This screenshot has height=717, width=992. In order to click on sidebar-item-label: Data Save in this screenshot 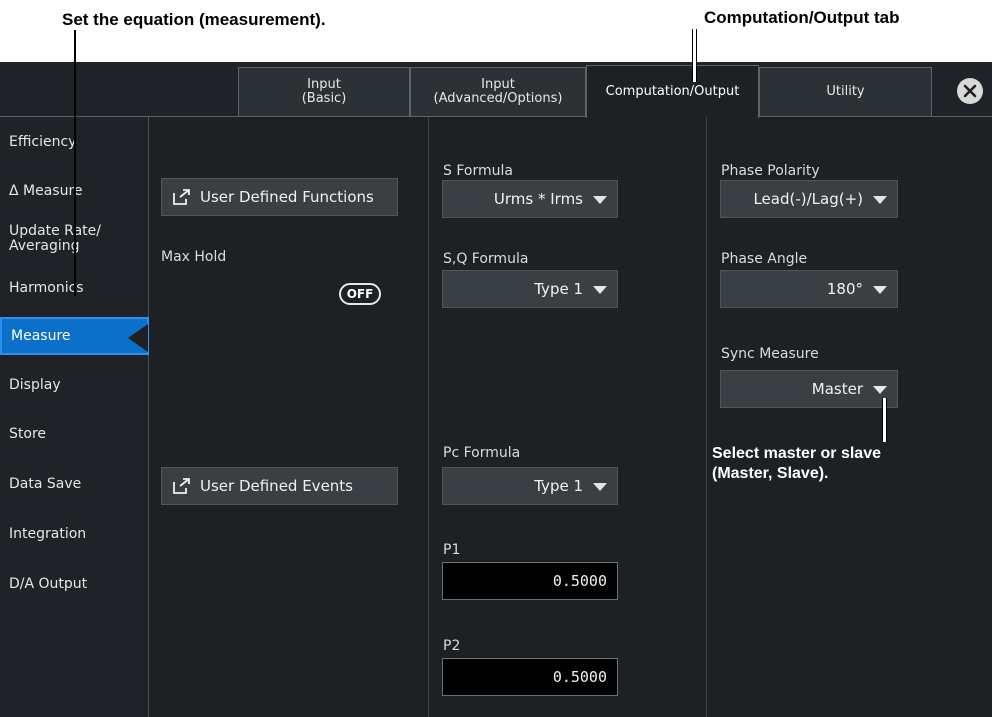, I will do `click(45, 483)`.